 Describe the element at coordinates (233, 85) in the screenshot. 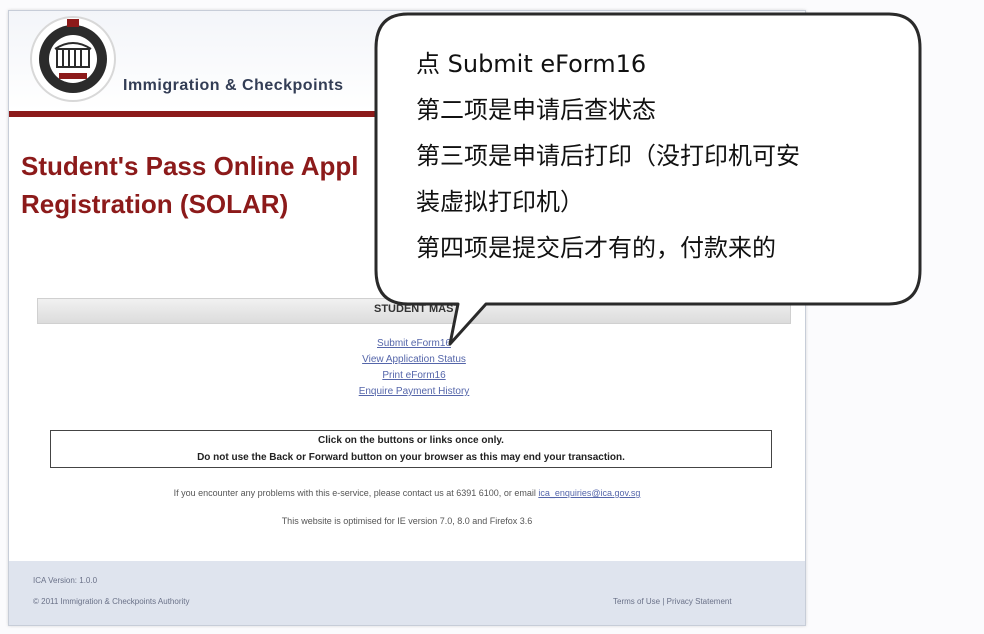

I see `agency-name: Immigration & Checkpoints` at that location.